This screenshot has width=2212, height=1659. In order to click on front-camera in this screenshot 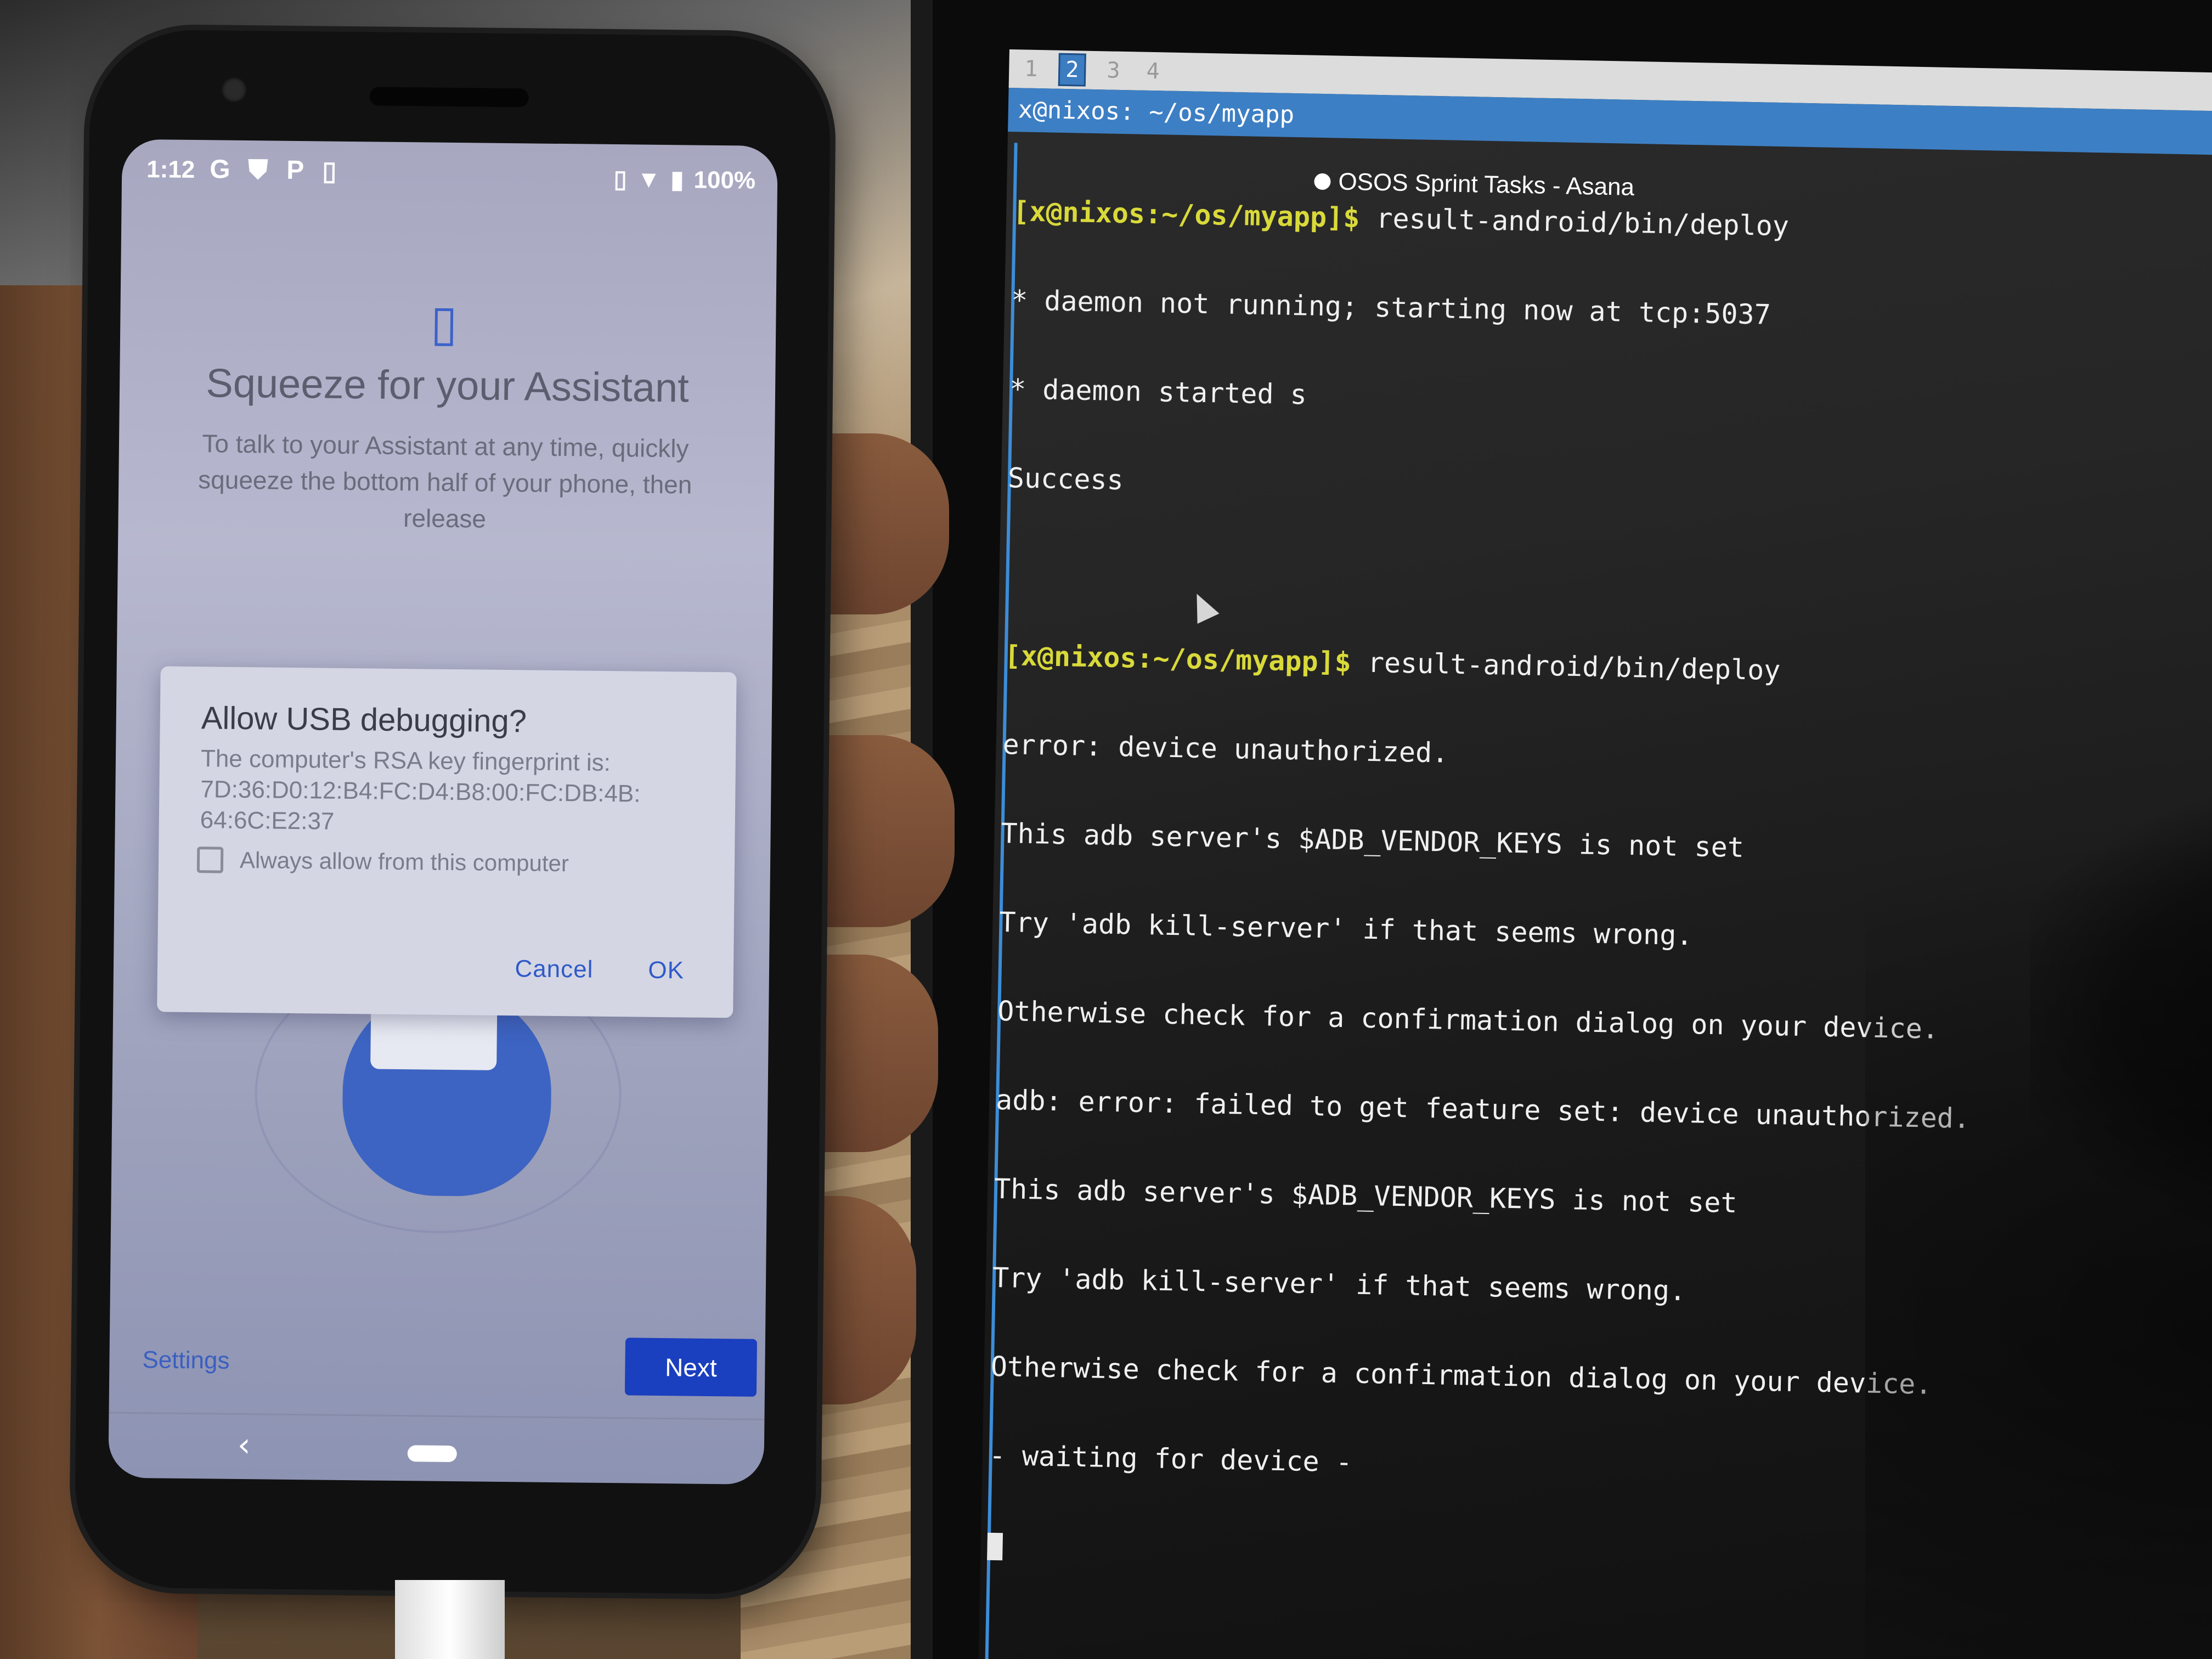, I will do `click(234, 90)`.